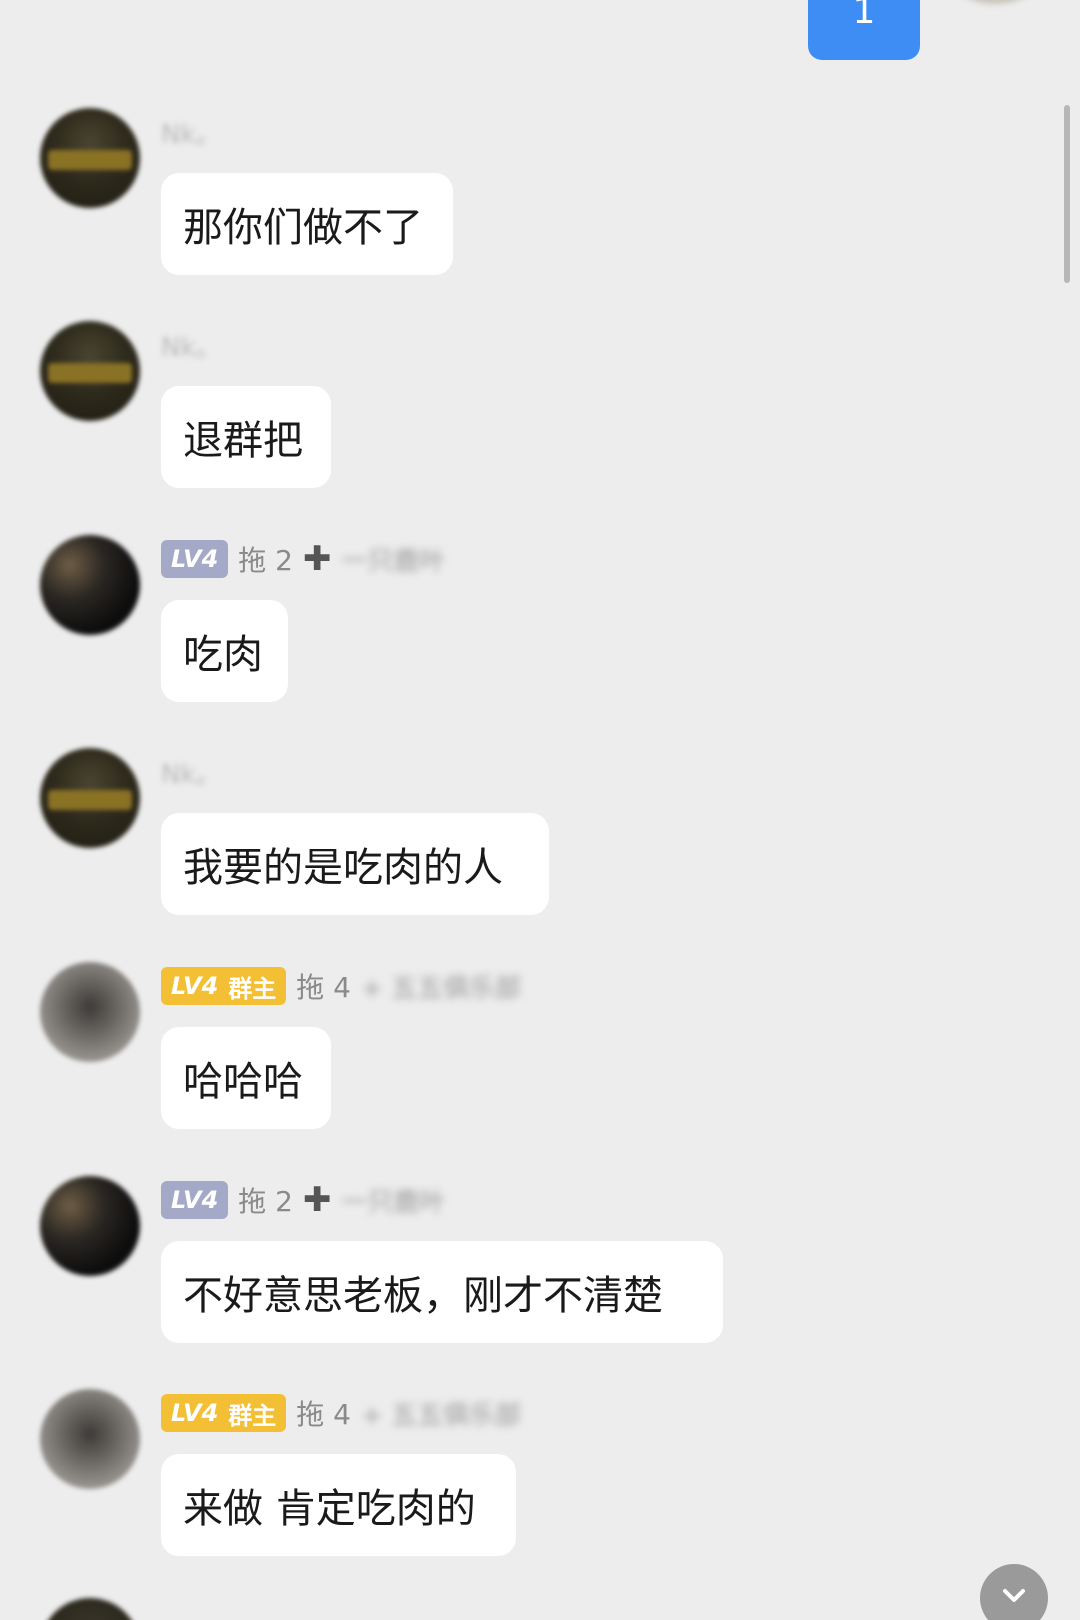 This screenshot has width=1080, height=1620. I want to click on message-bubble: 吃肉, so click(224, 651).